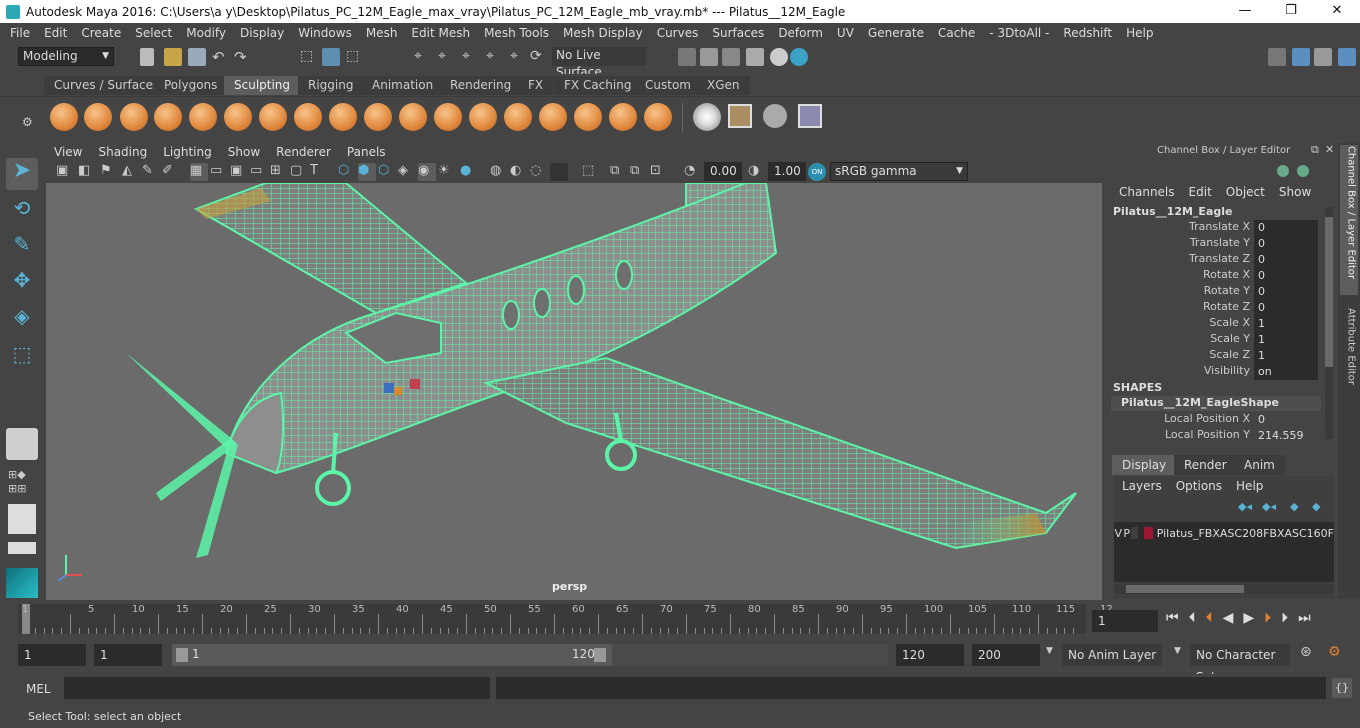  I want to click on film-gate-icon: ▭, so click(219, 172).